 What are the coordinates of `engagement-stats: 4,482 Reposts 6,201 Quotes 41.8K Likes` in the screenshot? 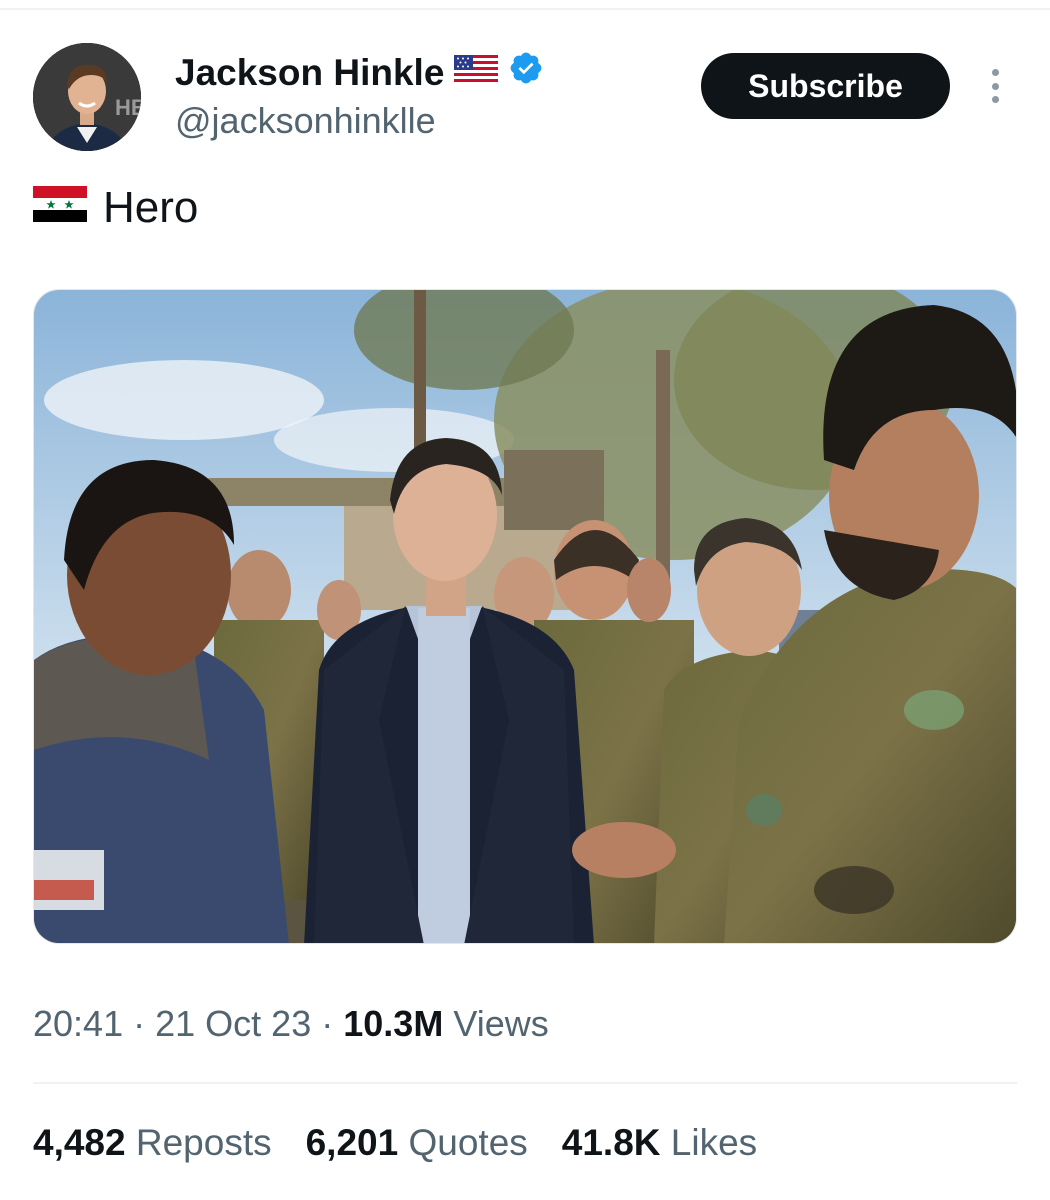 It's located at (395, 1143).